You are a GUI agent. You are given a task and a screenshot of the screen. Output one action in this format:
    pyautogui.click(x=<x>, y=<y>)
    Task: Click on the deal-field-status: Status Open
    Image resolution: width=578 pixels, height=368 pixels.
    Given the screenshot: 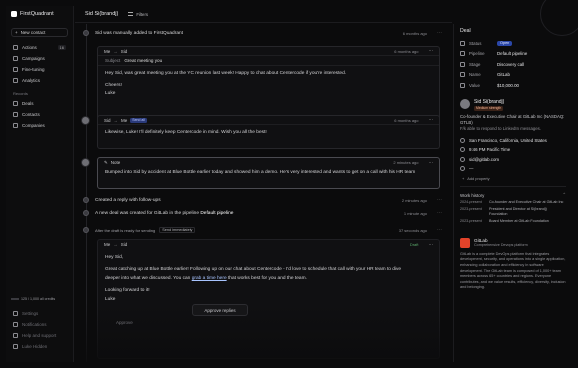 What is the action you would take?
    pyautogui.click(x=513, y=43)
    